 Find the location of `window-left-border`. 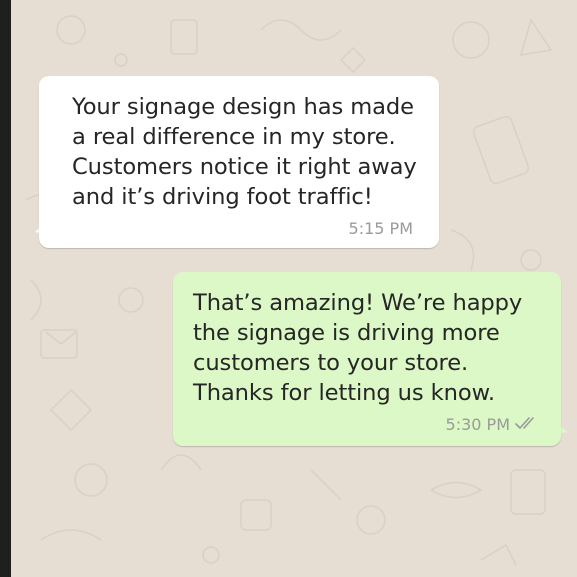

window-left-border is located at coordinates (5, 288).